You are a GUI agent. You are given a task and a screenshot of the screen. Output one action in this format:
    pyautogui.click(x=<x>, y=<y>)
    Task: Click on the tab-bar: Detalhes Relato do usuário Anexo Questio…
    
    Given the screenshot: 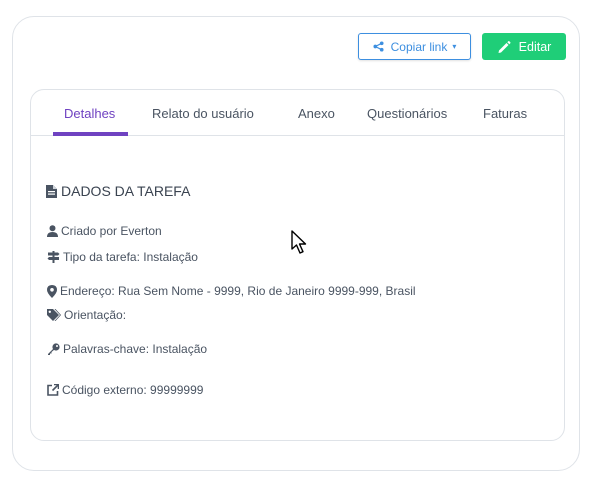 What is the action you would take?
    pyautogui.click(x=297, y=113)
    